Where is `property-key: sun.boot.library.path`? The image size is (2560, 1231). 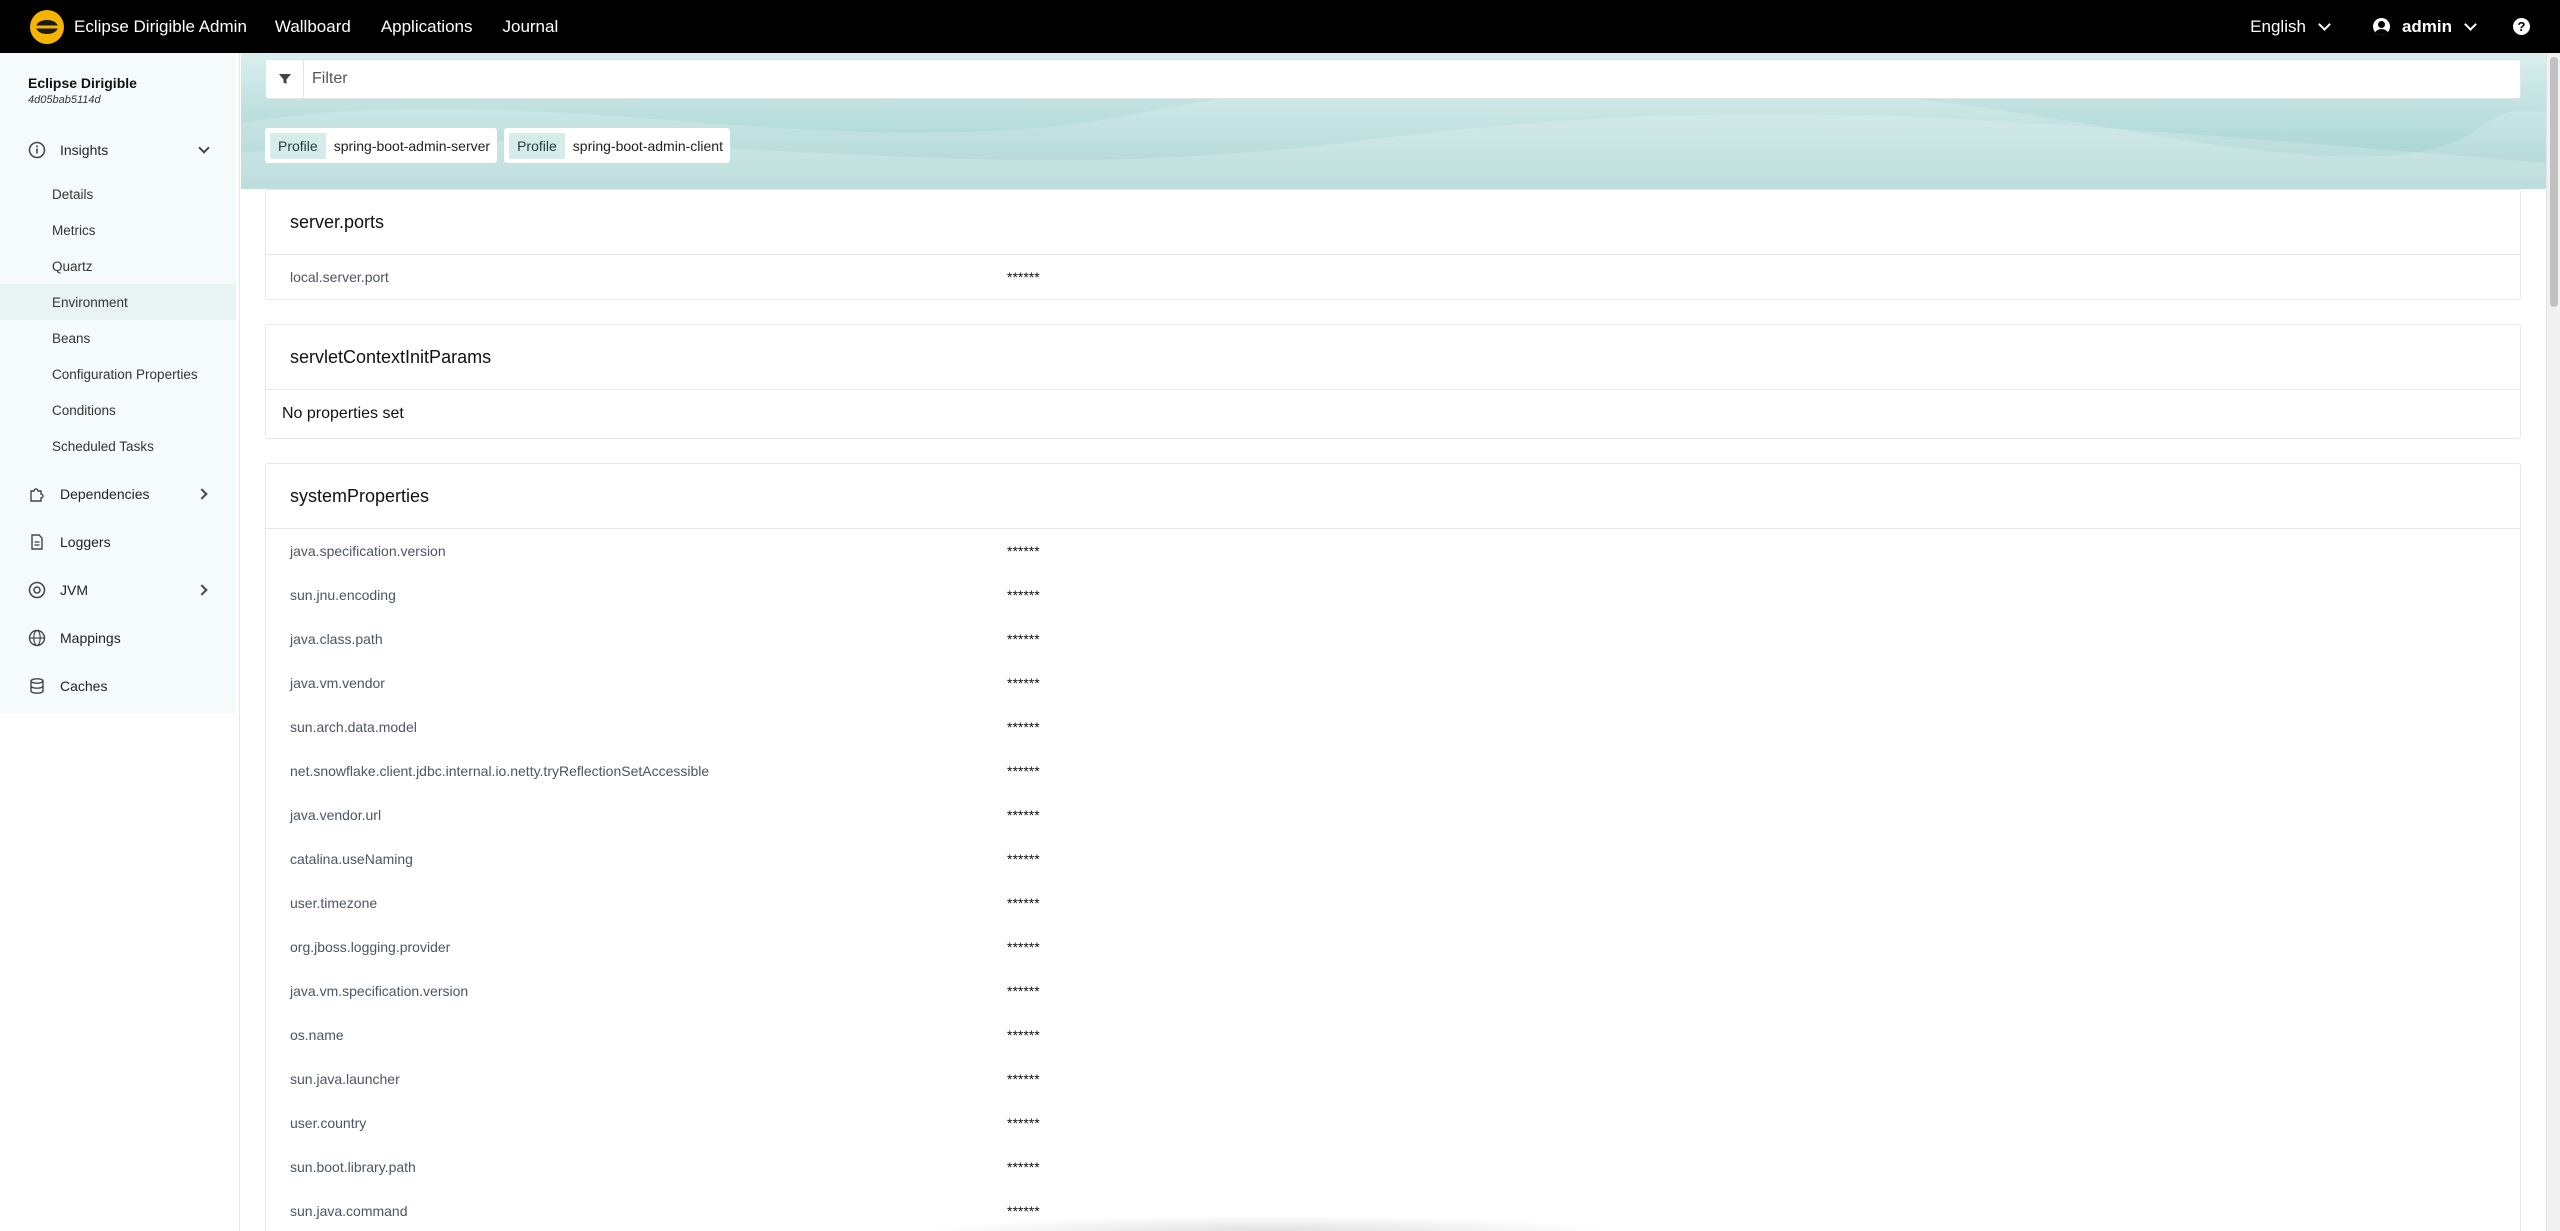 property-key: sun.boot.library.path is located at coordinates (353, 1167).